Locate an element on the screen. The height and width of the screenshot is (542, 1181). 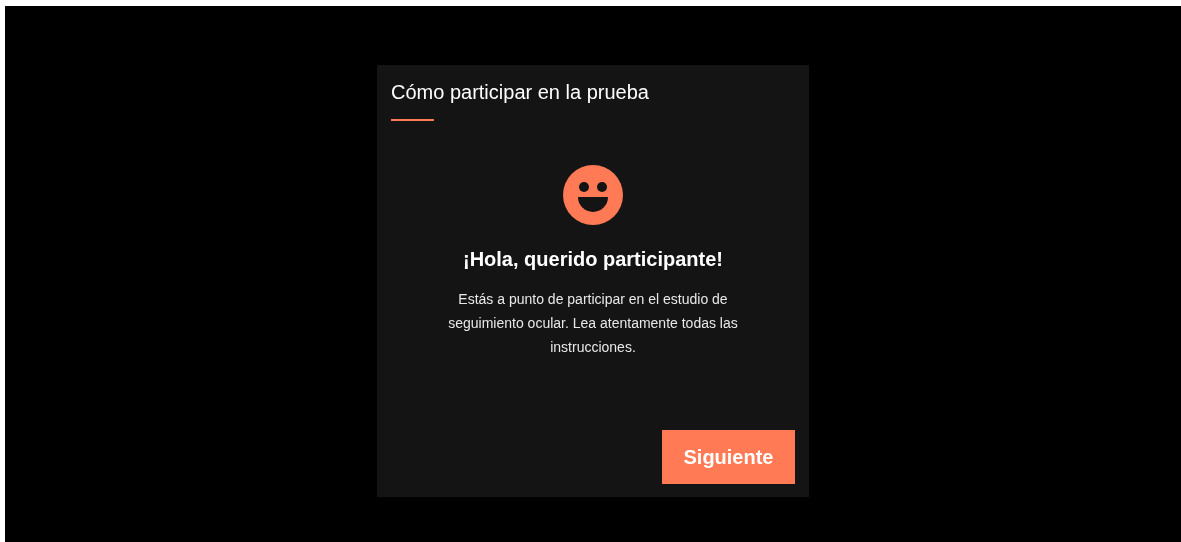
smiley-icon is located at coordinates (593, 195).